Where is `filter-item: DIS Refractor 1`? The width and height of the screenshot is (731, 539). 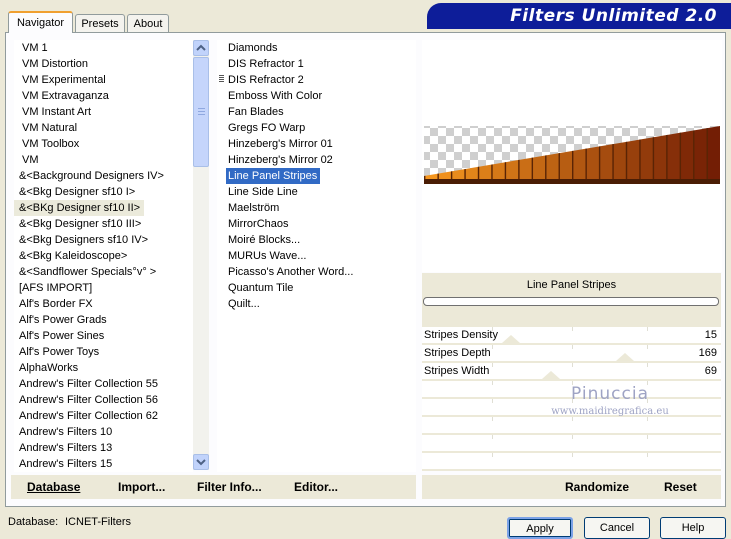
filter-item: DIS Refractor 1 is located at coordinates (266, 64).